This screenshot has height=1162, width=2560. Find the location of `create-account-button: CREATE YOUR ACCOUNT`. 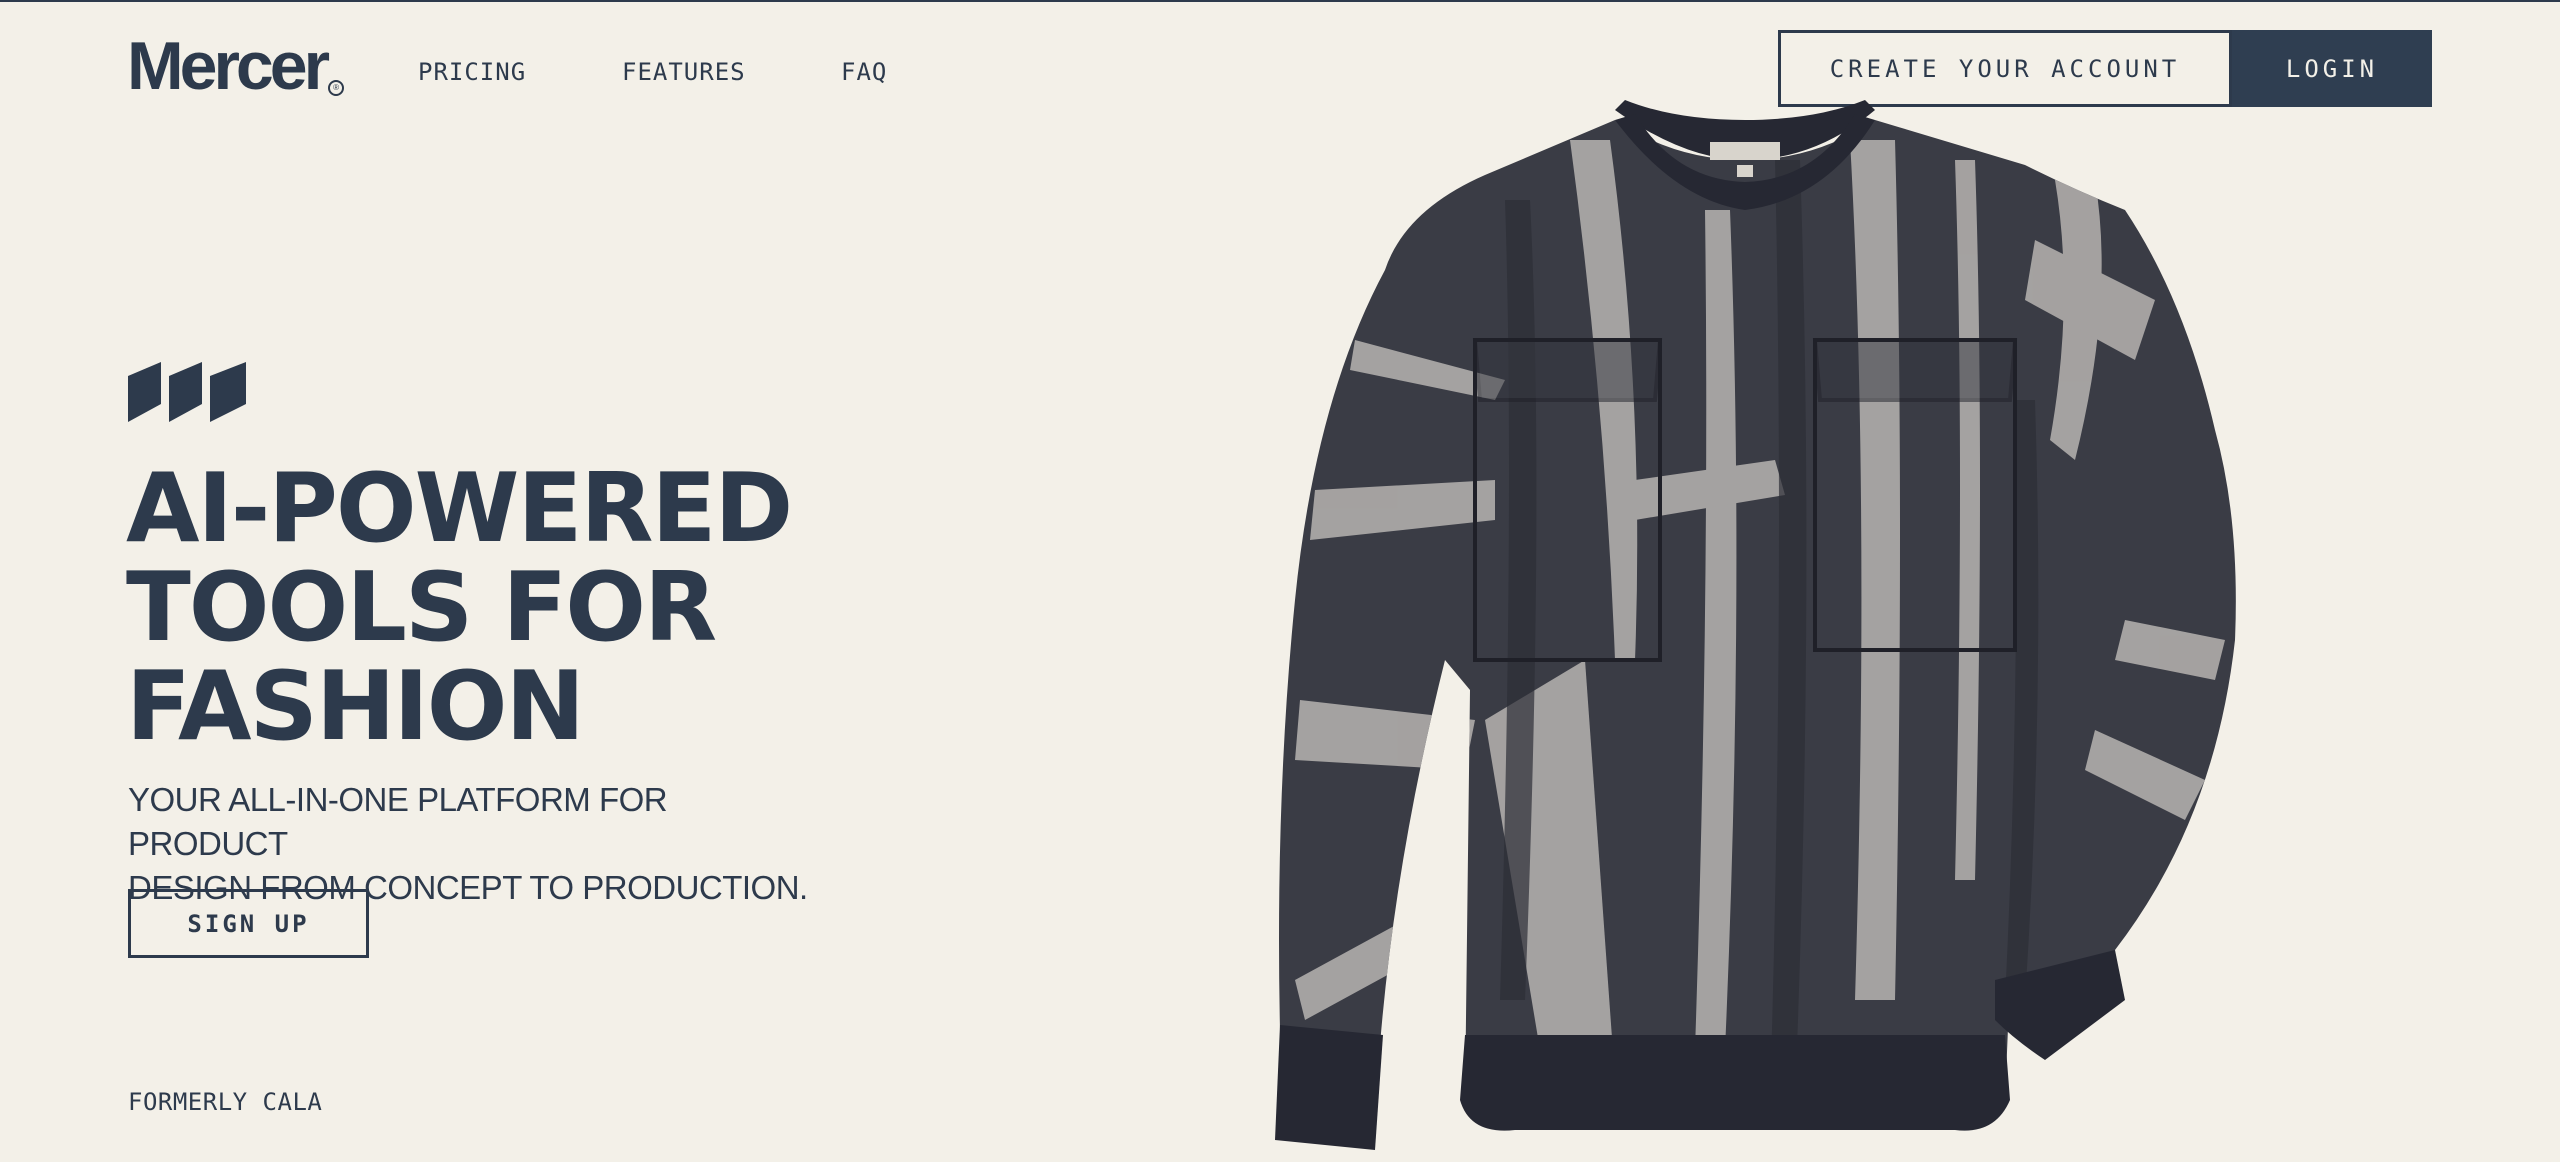

create-account-button: CREATE YOUR ACCOUNT is located at coordinates (2005, 68).